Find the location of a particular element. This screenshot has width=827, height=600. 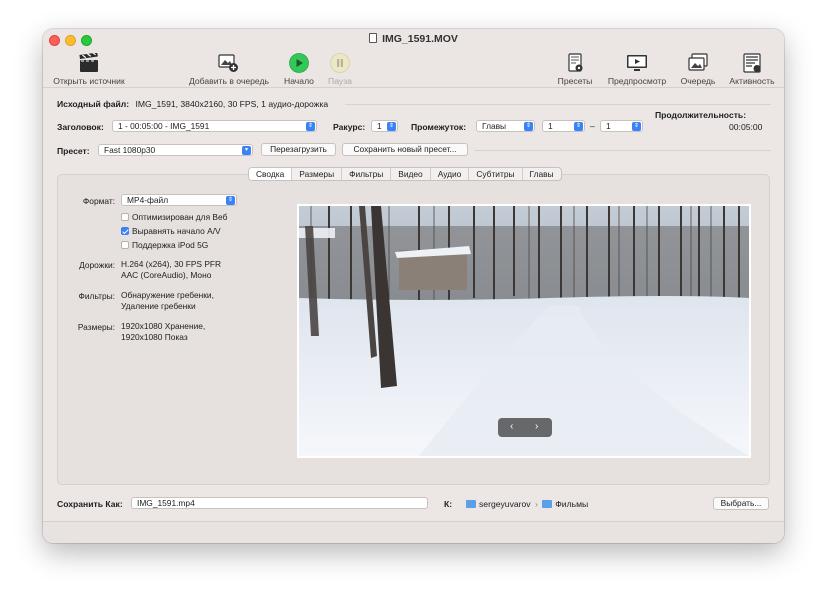

destination-label: К: is located at coordinates (448, 504).